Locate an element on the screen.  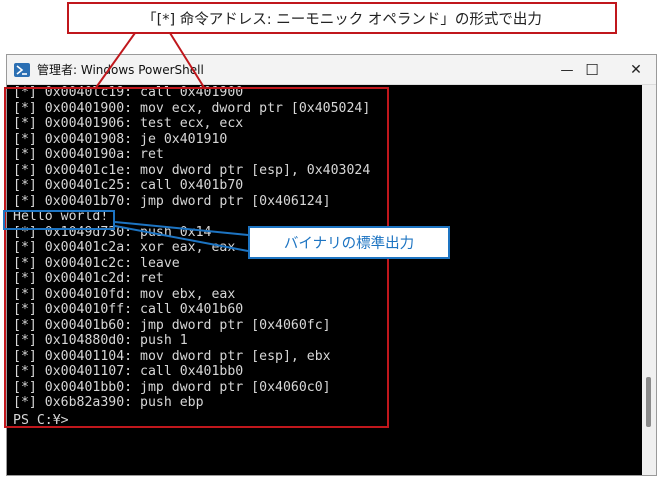
format-callout: 「[*] 命令アドレス: ニーモニック オペランド」の形式で出力 is located at coordinates (342, 18).